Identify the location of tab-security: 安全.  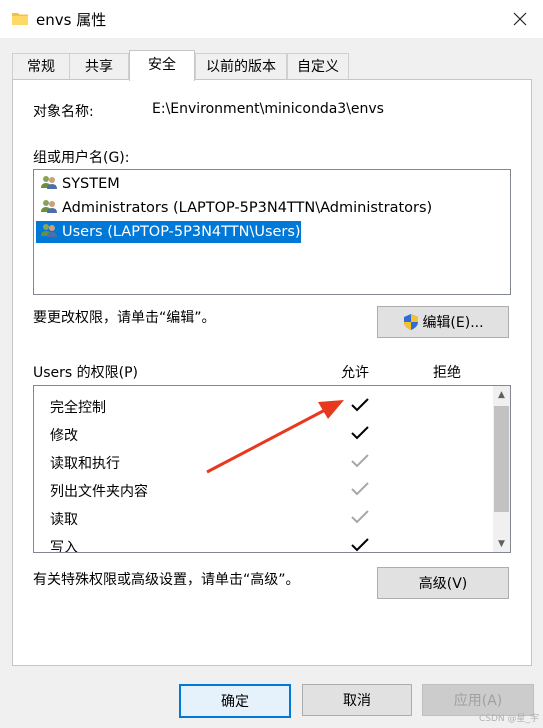
(162, 65).